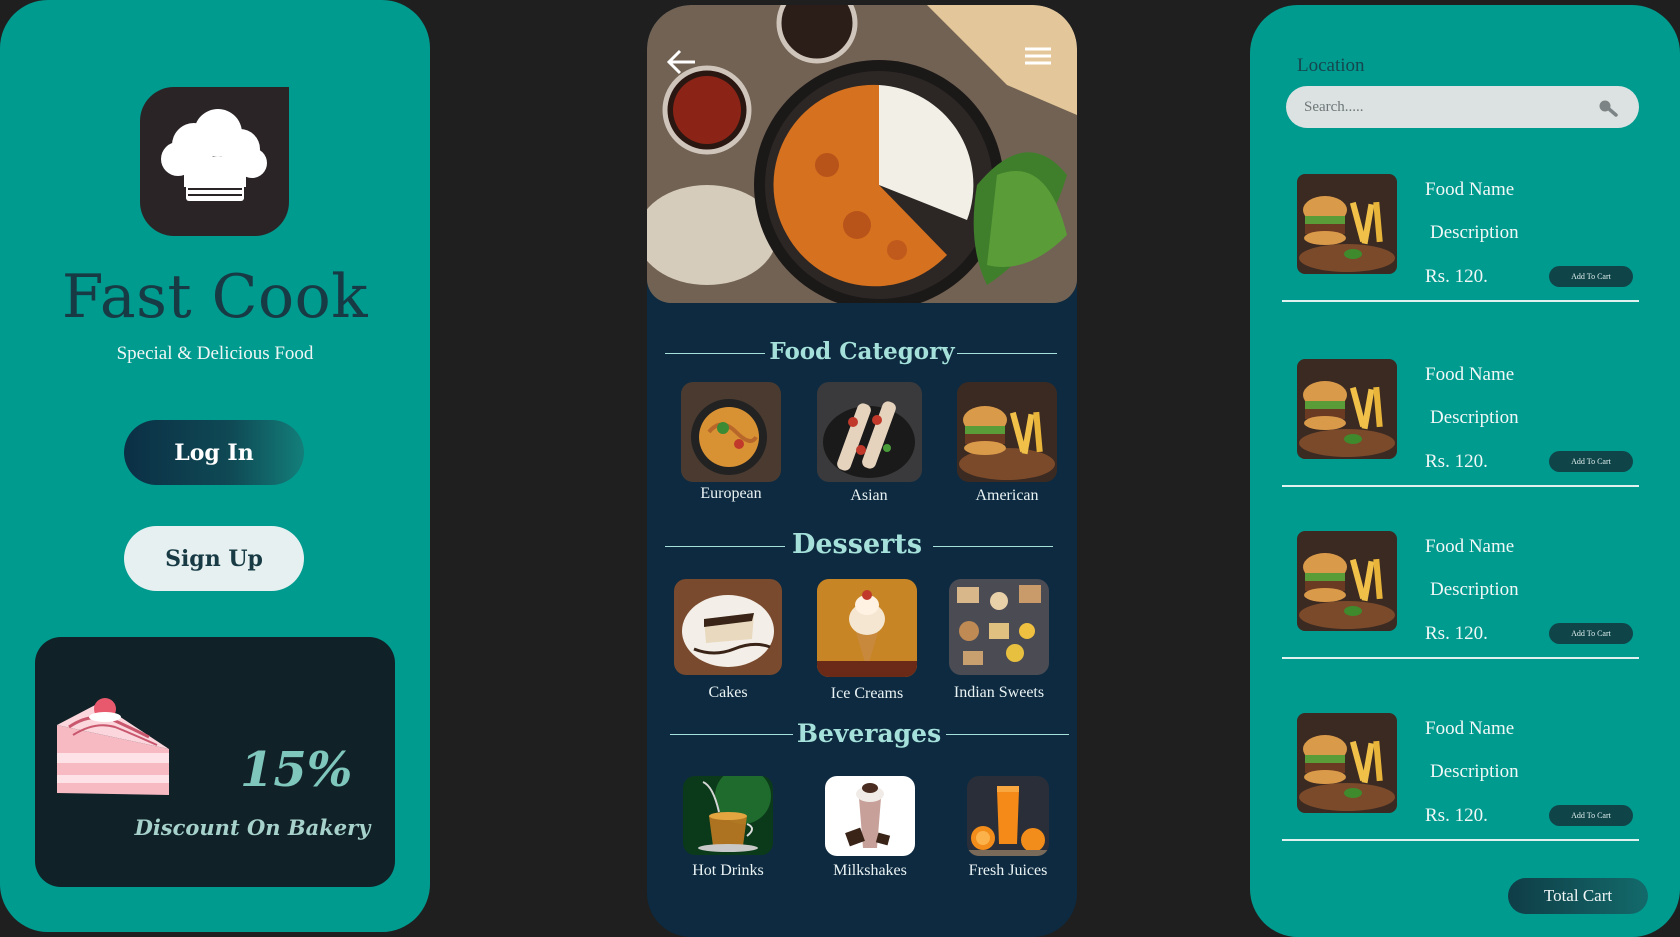 The width and height of the screenshot is (1680, 937). What do you see at coordinates (214, 558) in the screenshot?
I see `signup-button: Sign Up` at bounding box center [214, 558].